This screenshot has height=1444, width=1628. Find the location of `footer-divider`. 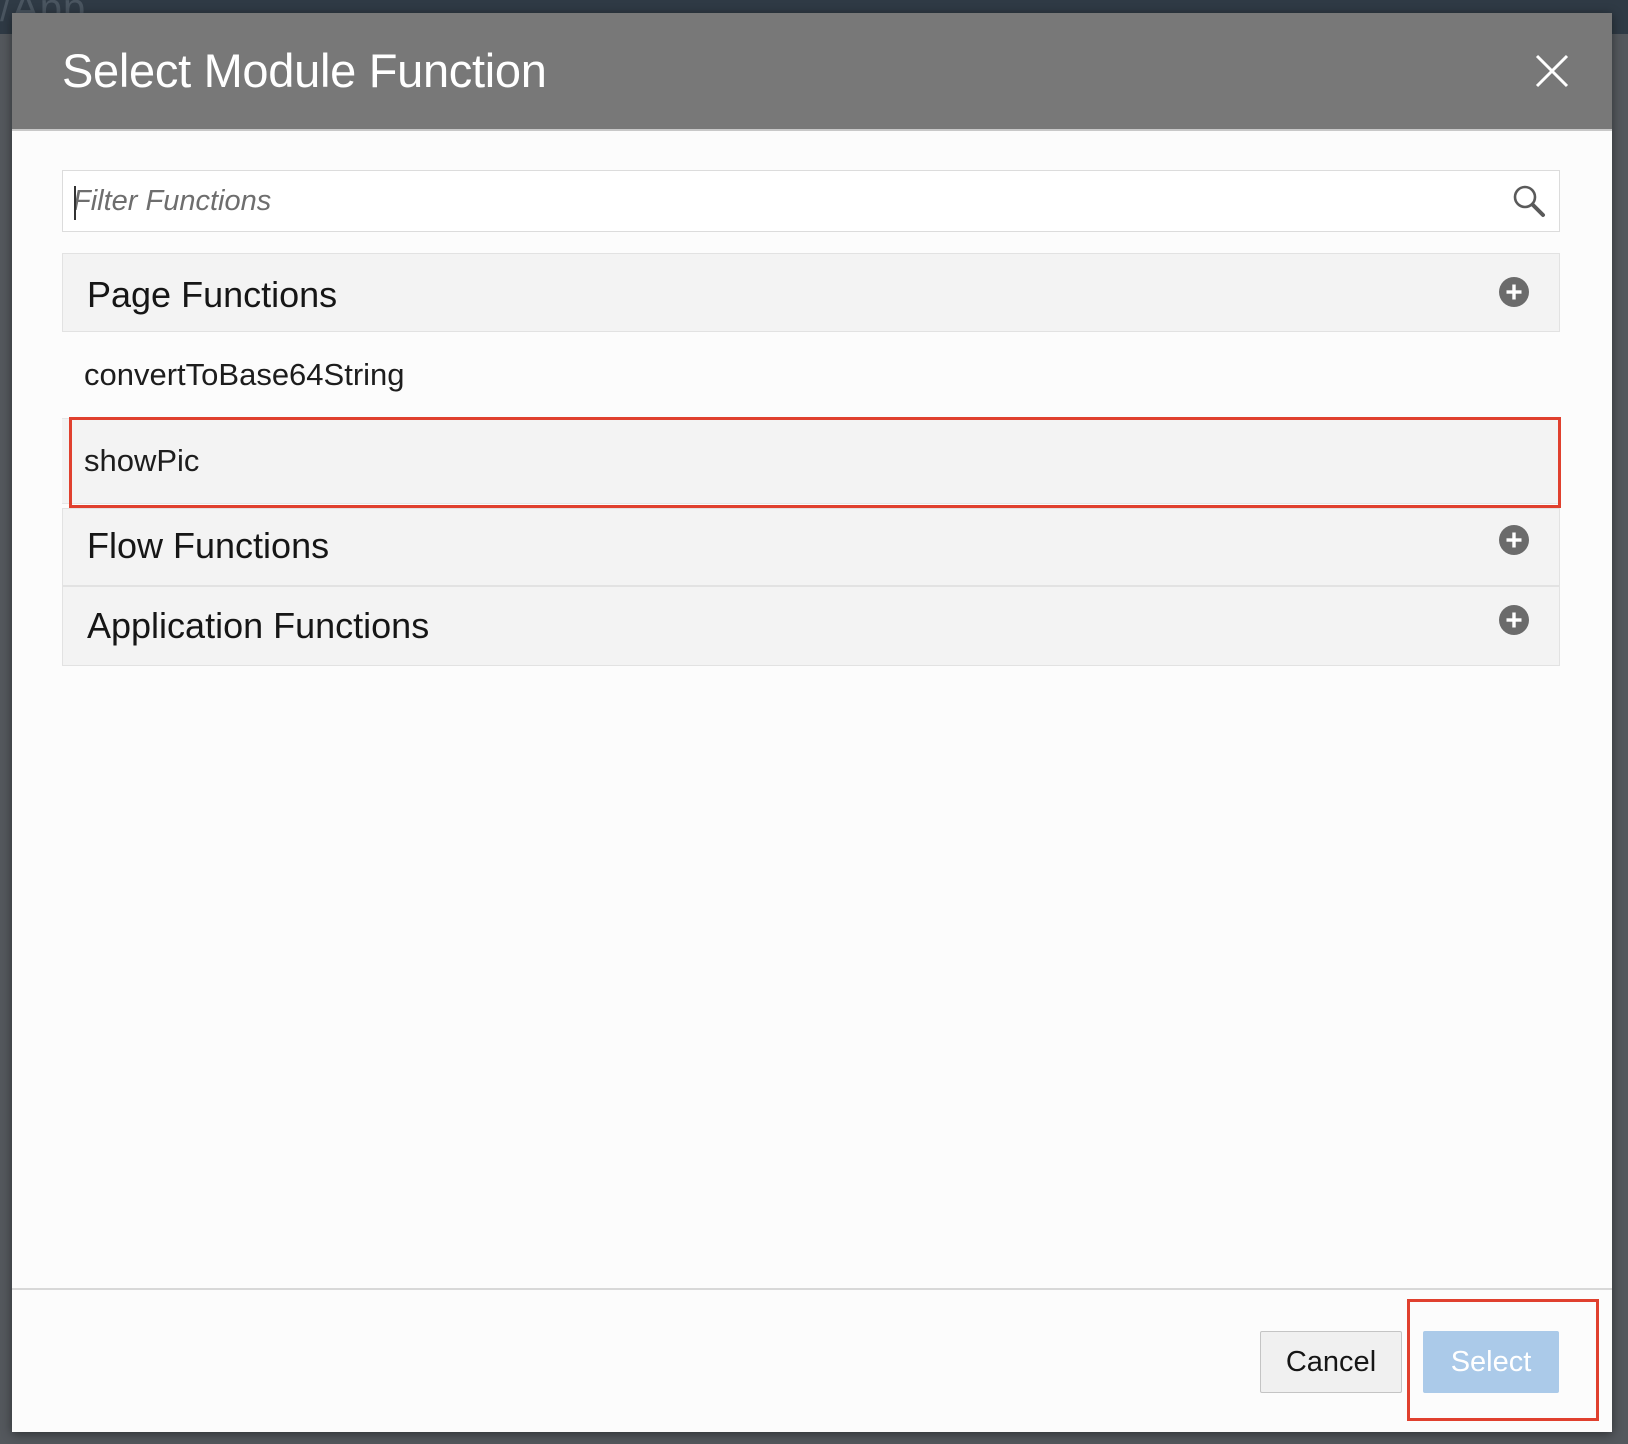

footer-divider is located at coordinates (812, 1289).